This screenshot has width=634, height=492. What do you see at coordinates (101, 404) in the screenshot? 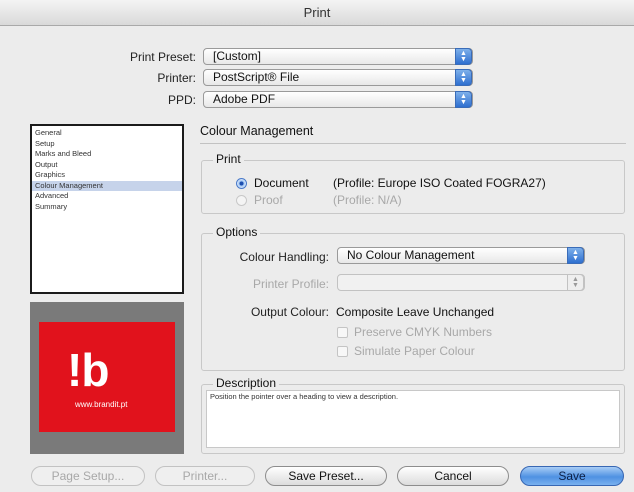
I see `logo-url: www.brandit.pt` at bounding box center [101, 404].